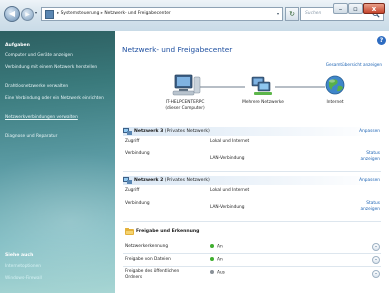  Describe the element at coordinates (80, 13) in the screenshot. I see `breadcrumb-control-panel: Systemsteuerung` at that location.